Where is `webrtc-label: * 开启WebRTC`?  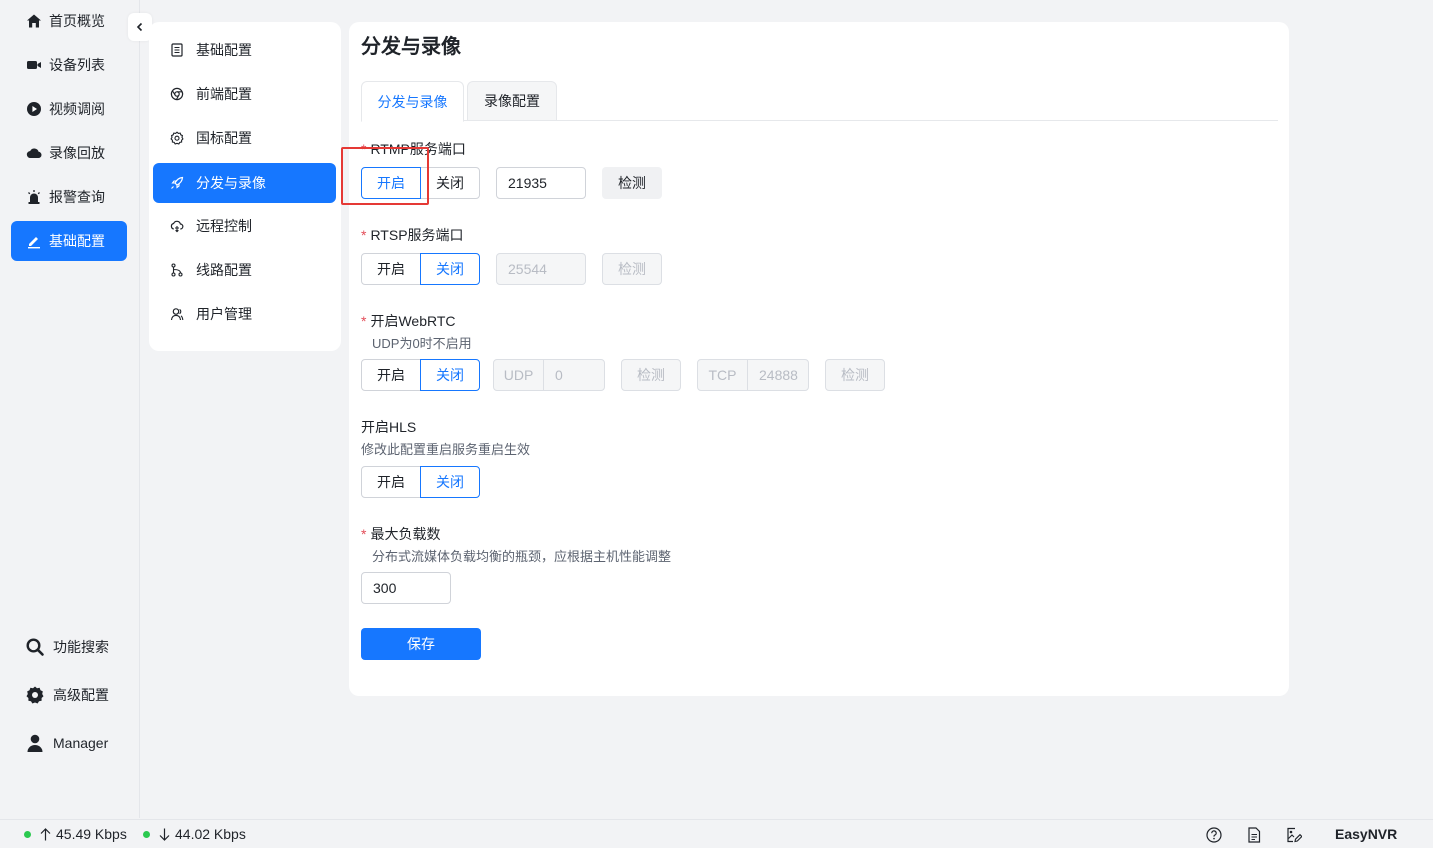
webrtc-label: * 开启WebRTC is located at coordinates (408, 321).